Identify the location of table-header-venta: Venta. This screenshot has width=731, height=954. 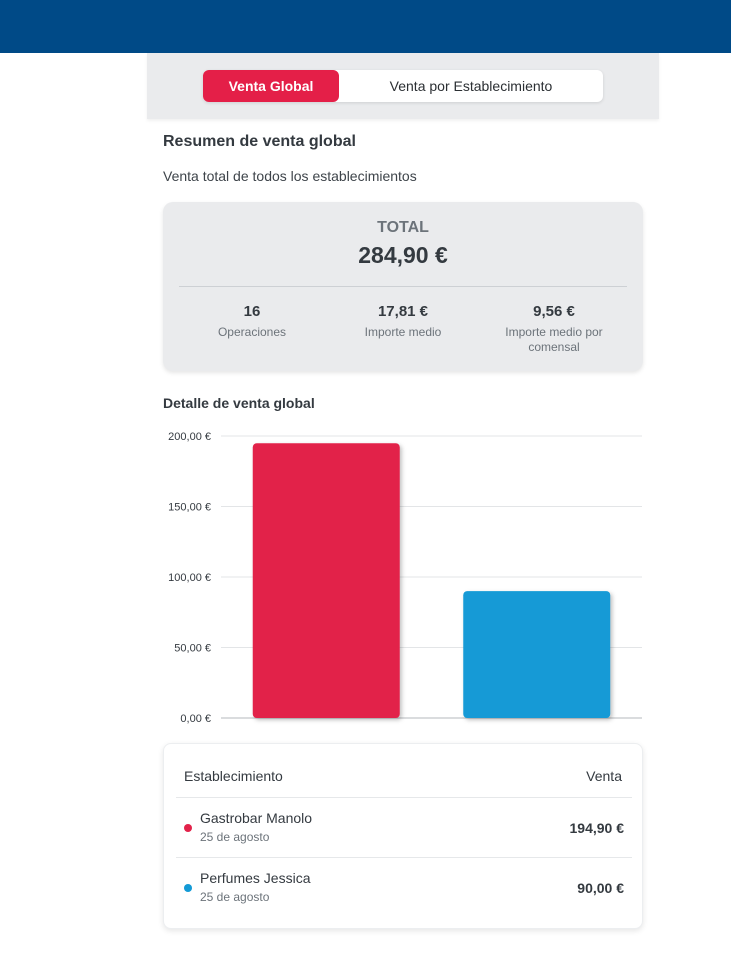
(604, 776).